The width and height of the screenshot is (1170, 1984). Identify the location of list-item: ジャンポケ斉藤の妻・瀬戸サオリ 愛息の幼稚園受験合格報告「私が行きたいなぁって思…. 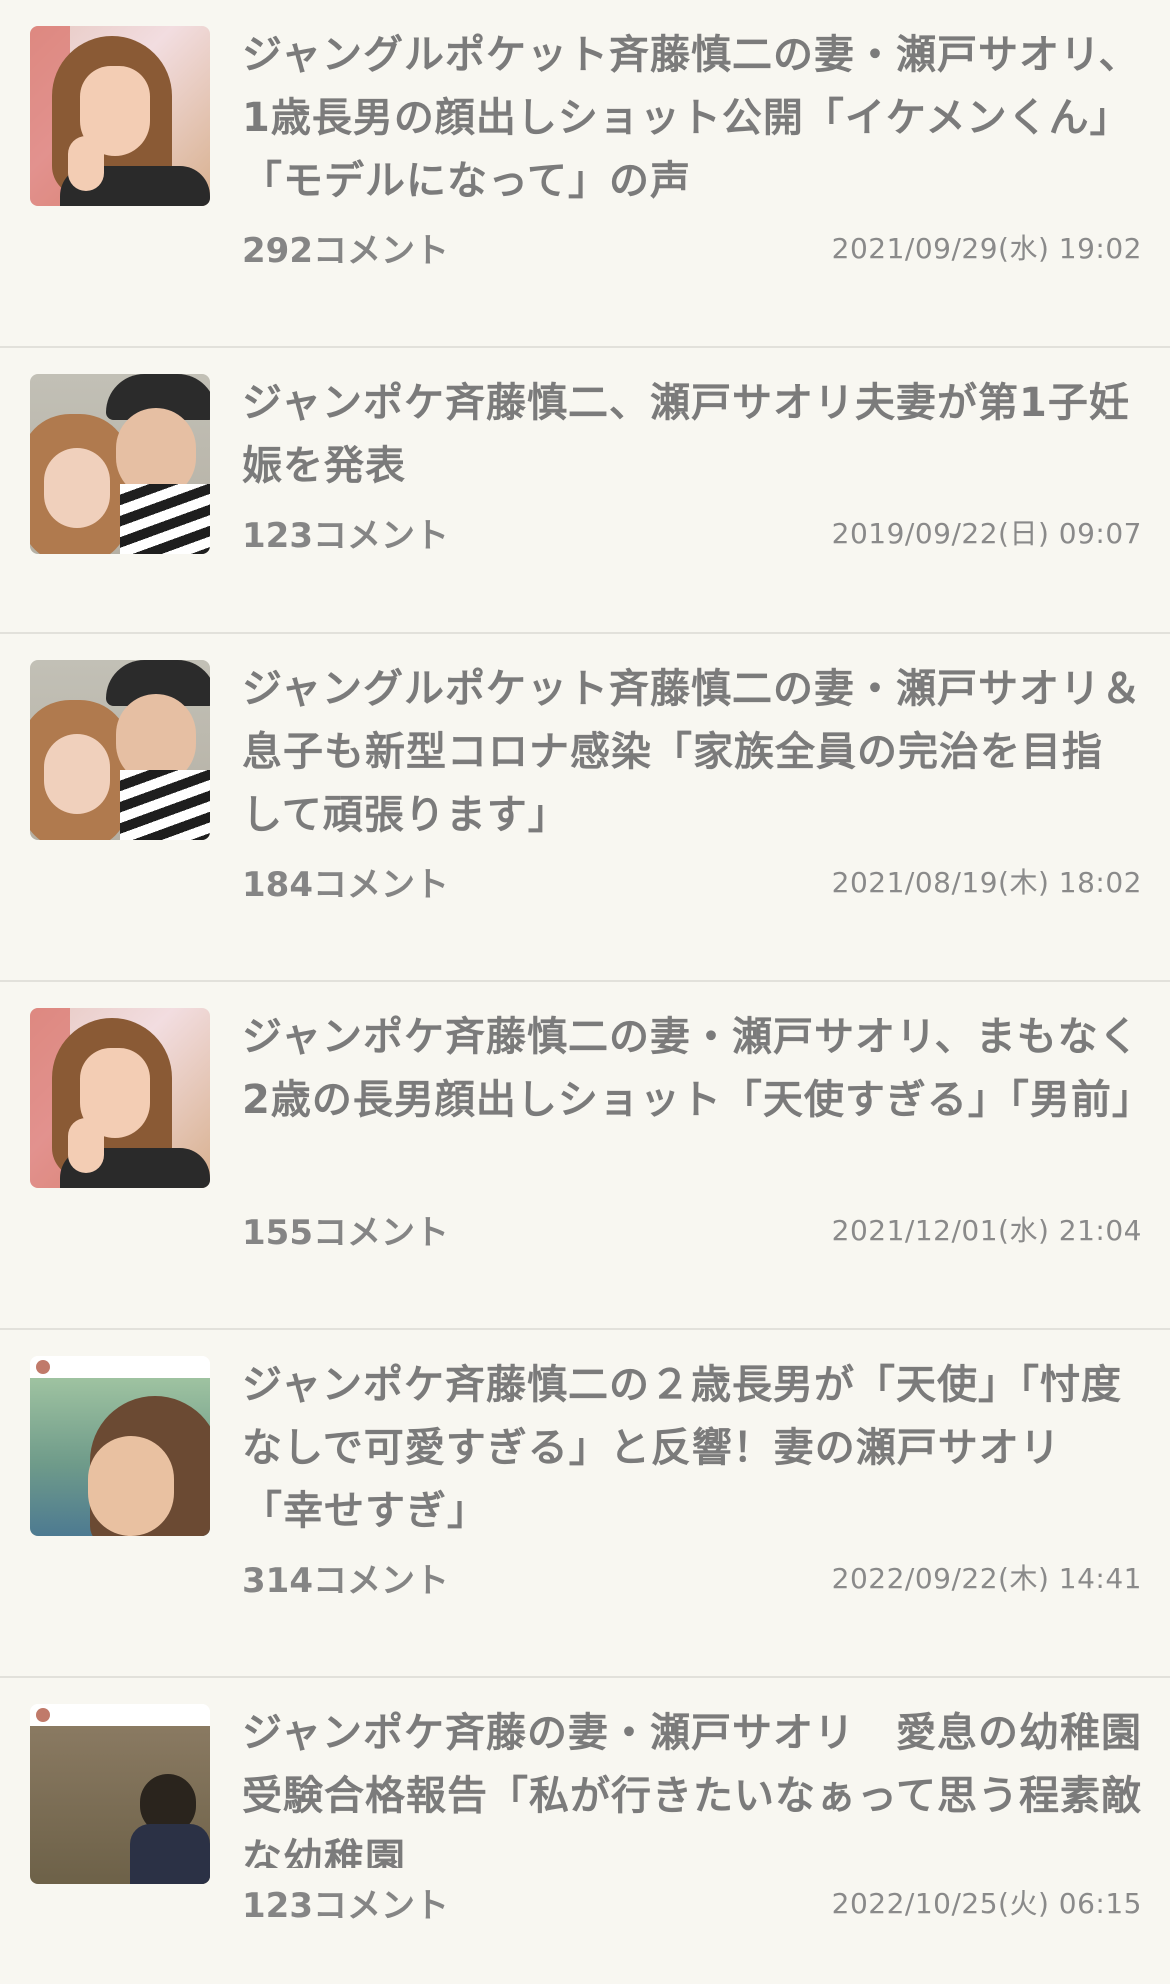
(585, 1802).